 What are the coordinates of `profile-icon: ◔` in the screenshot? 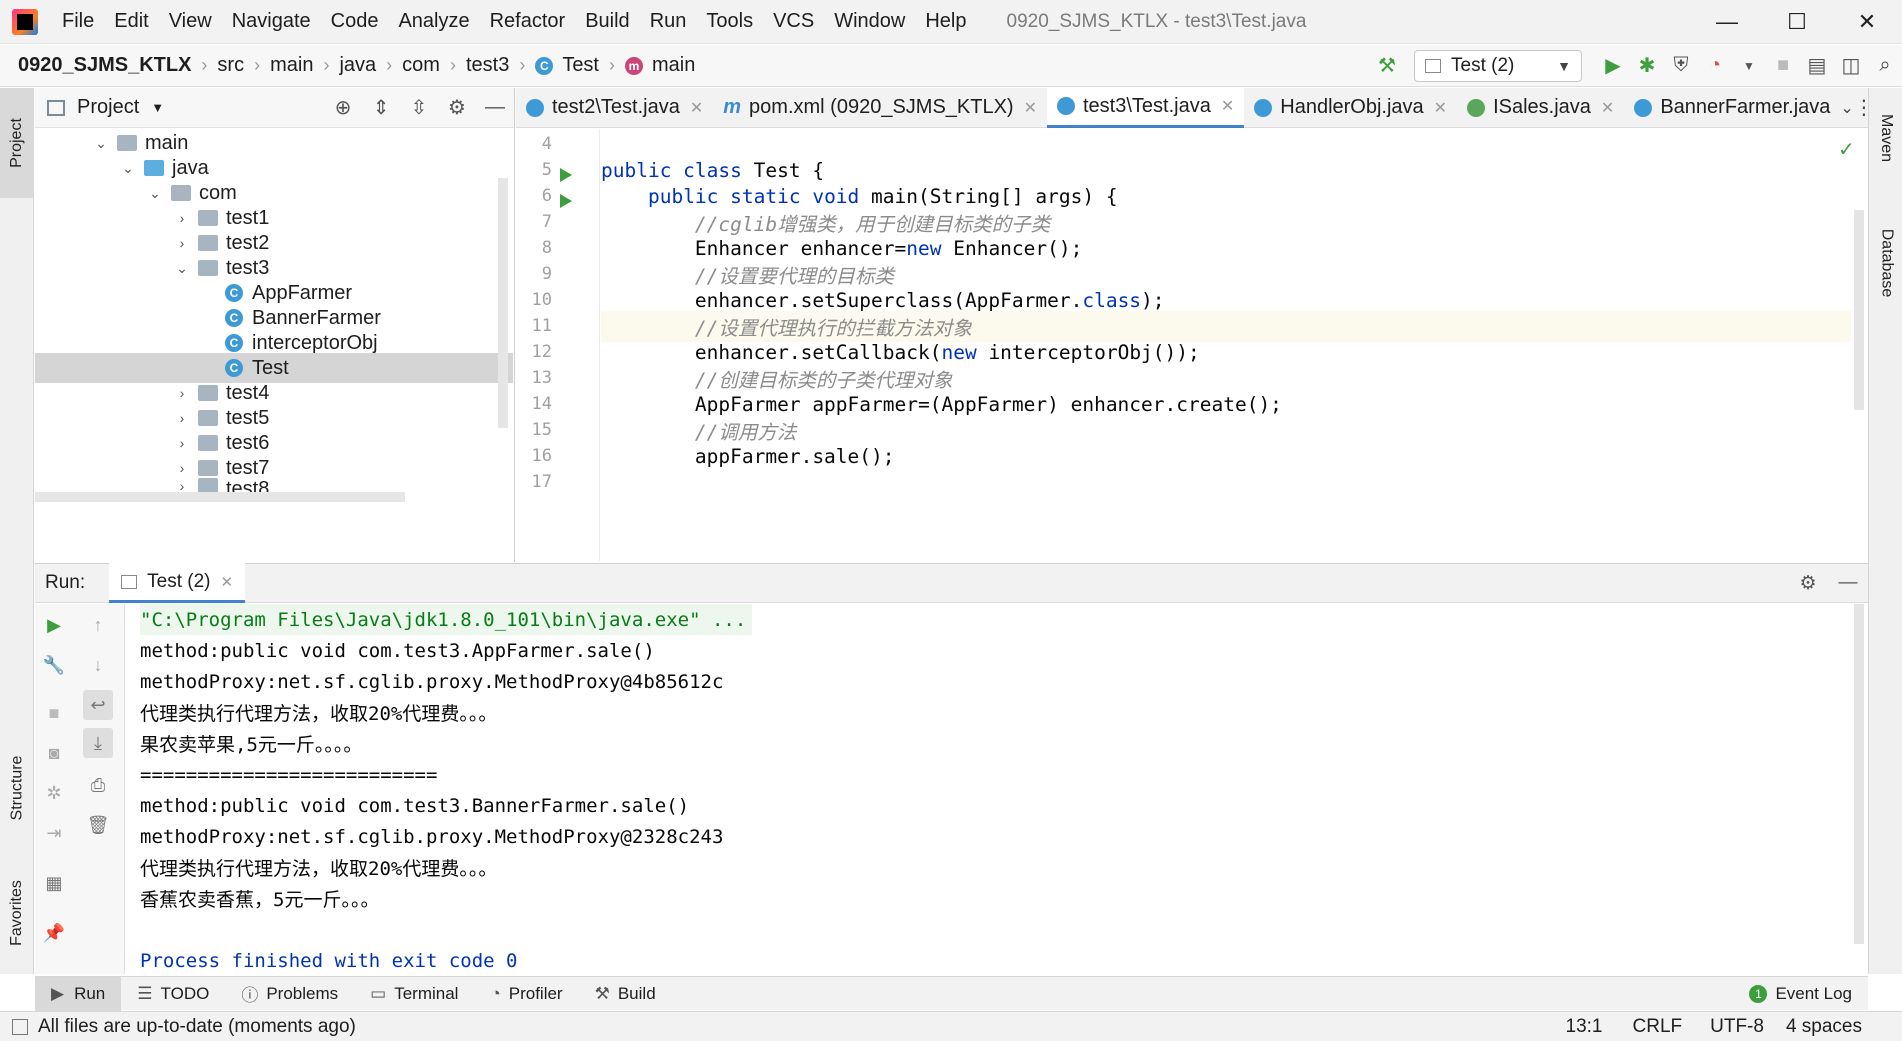 It's located at (1715, 66).